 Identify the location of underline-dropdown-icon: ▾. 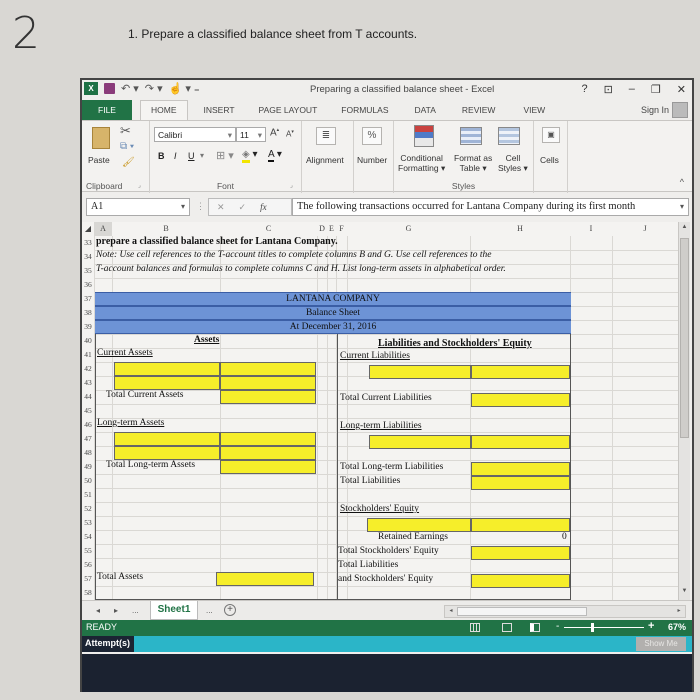
(202, 155).